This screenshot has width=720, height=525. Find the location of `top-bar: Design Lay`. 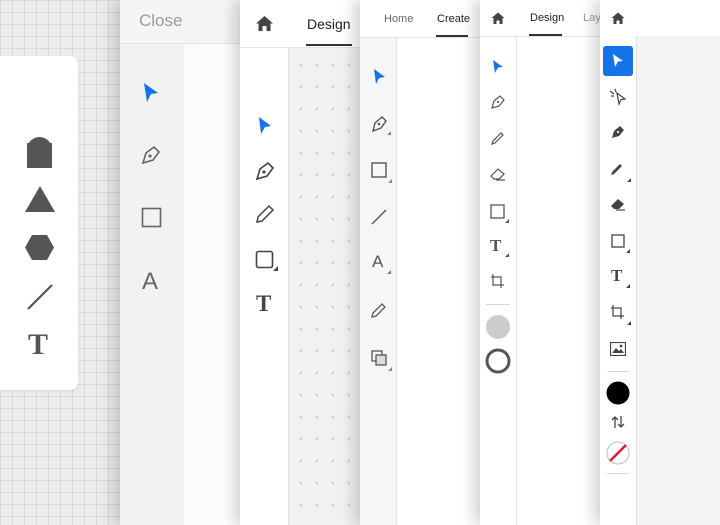

top-bar: Design Lay is located at coordinates (540, 18).